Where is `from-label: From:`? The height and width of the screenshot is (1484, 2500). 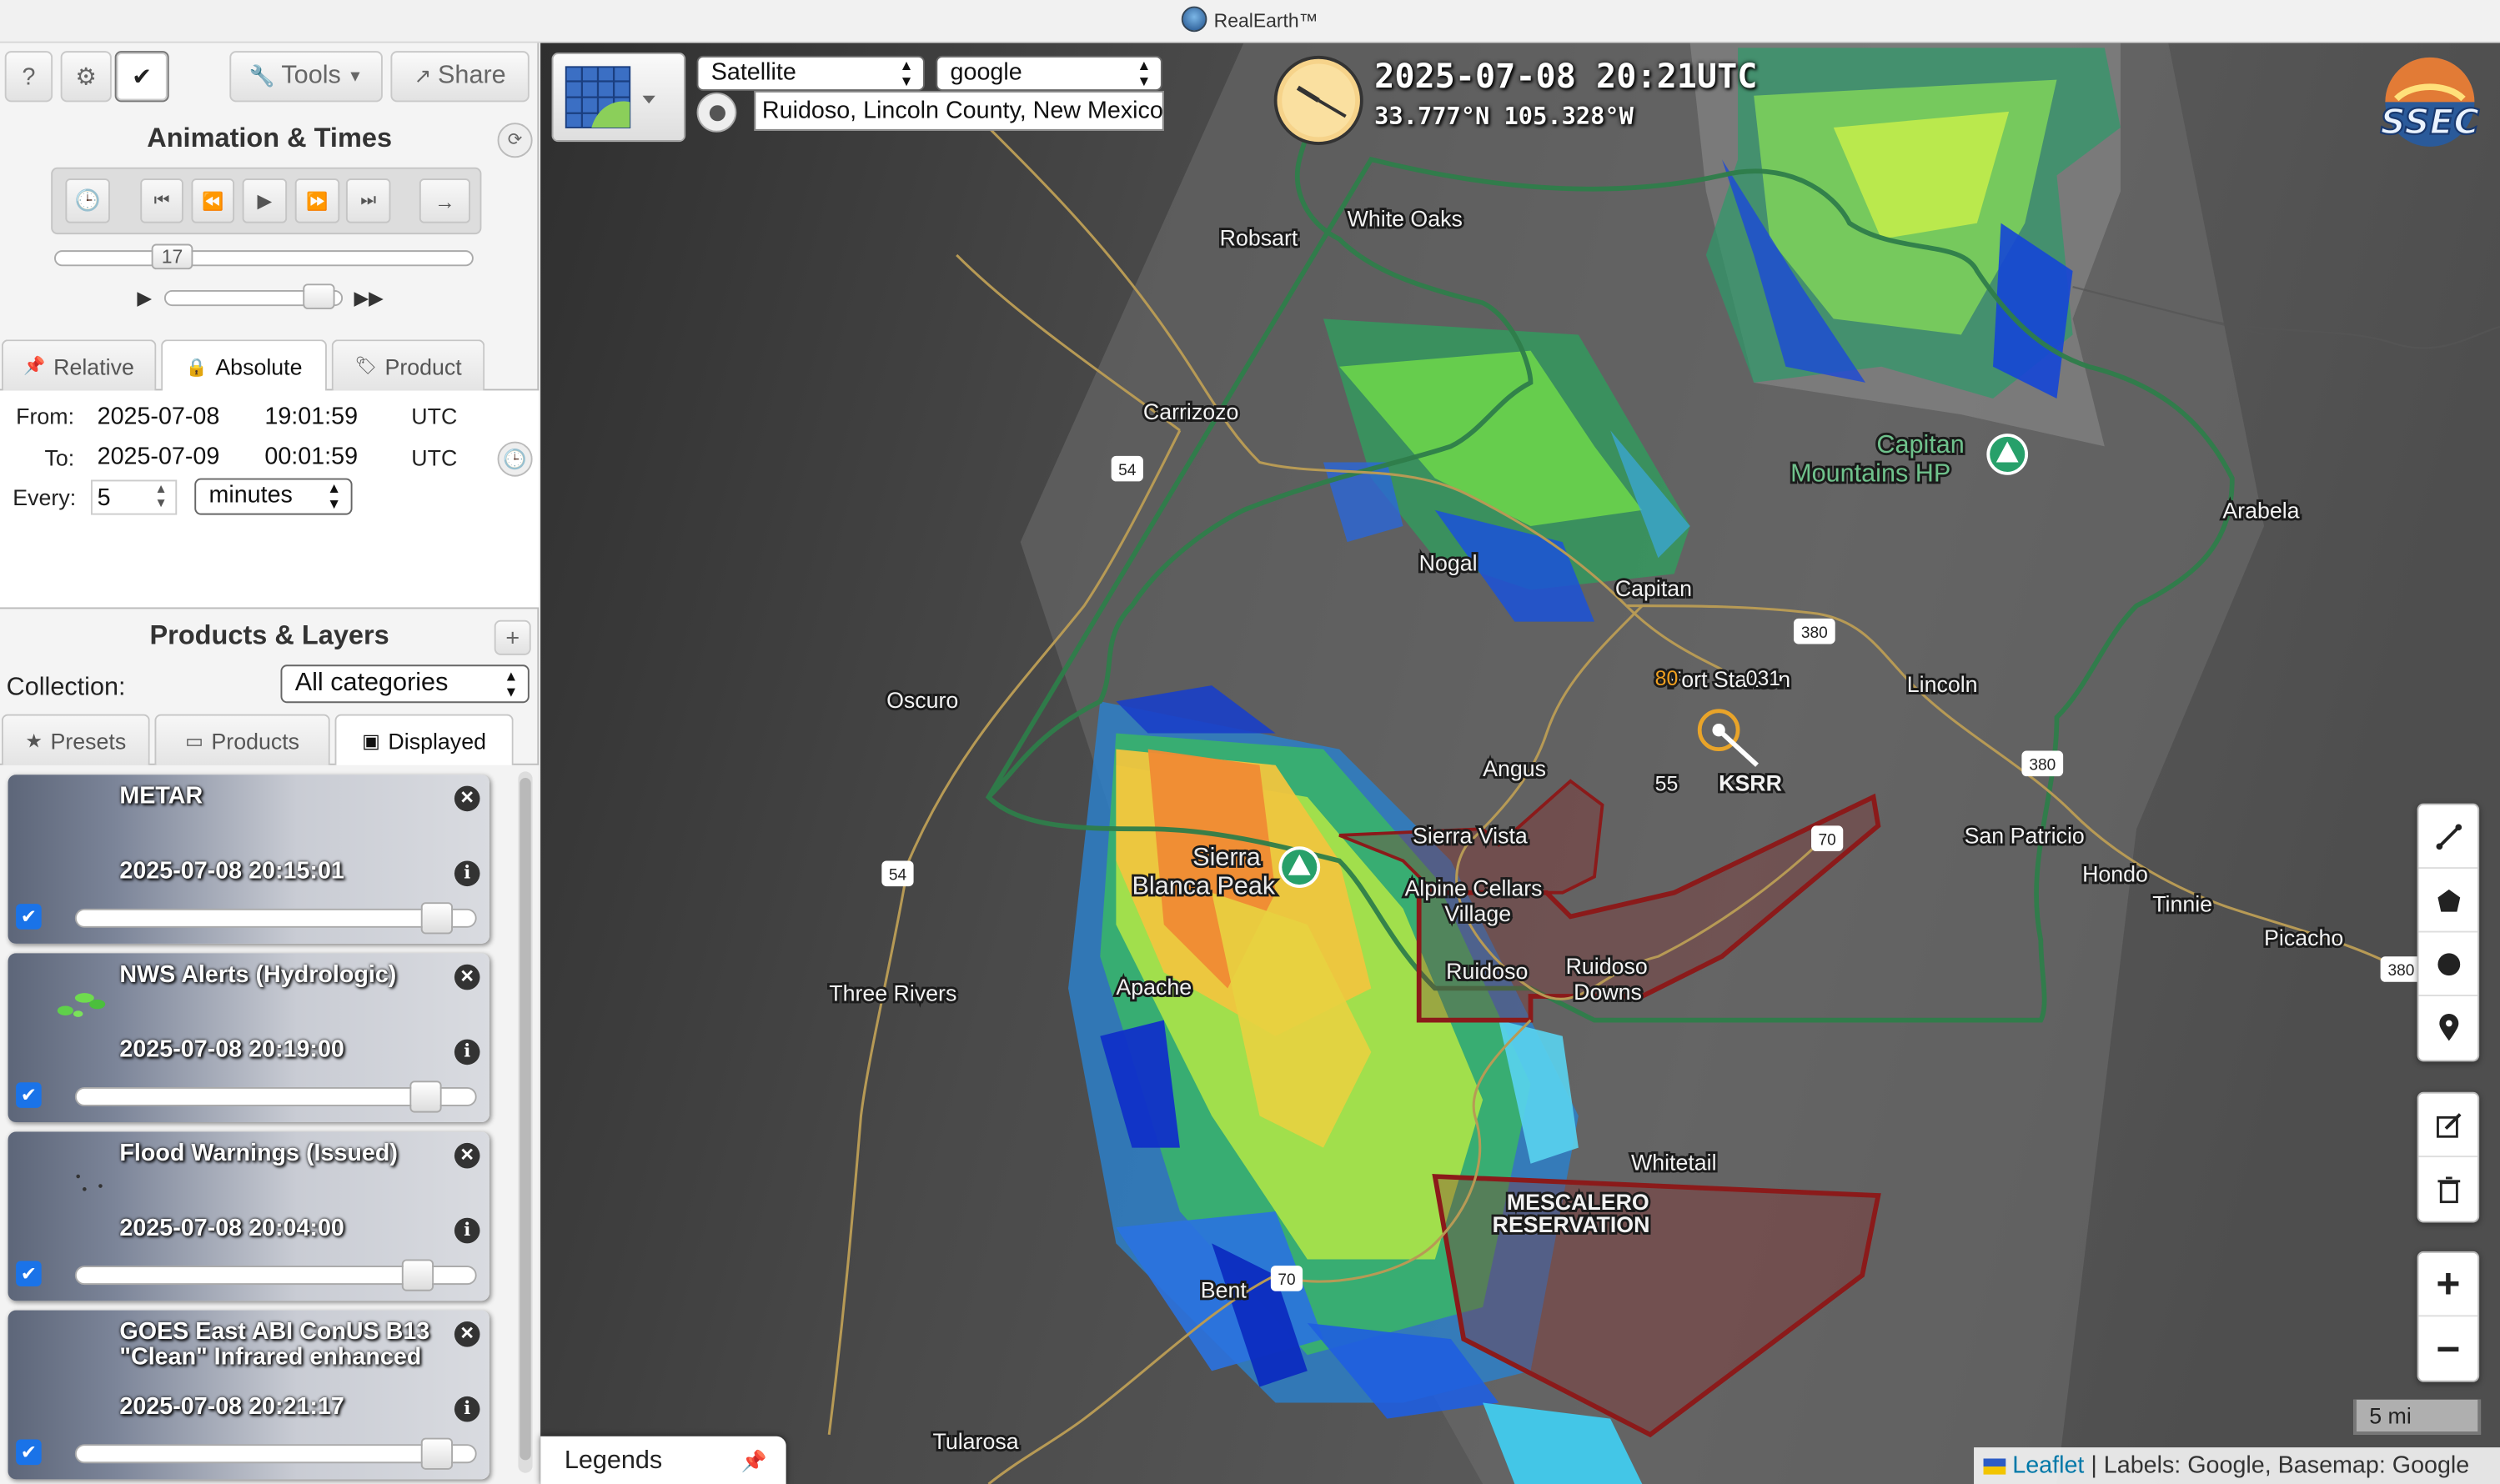 from-label: From: is located at coordinates (45, 416).